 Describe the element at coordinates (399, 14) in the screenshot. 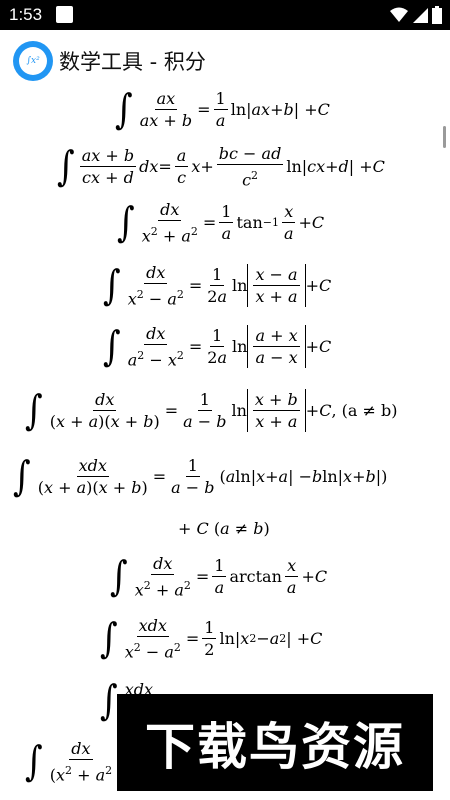

I see `wifi-icon` at that location.